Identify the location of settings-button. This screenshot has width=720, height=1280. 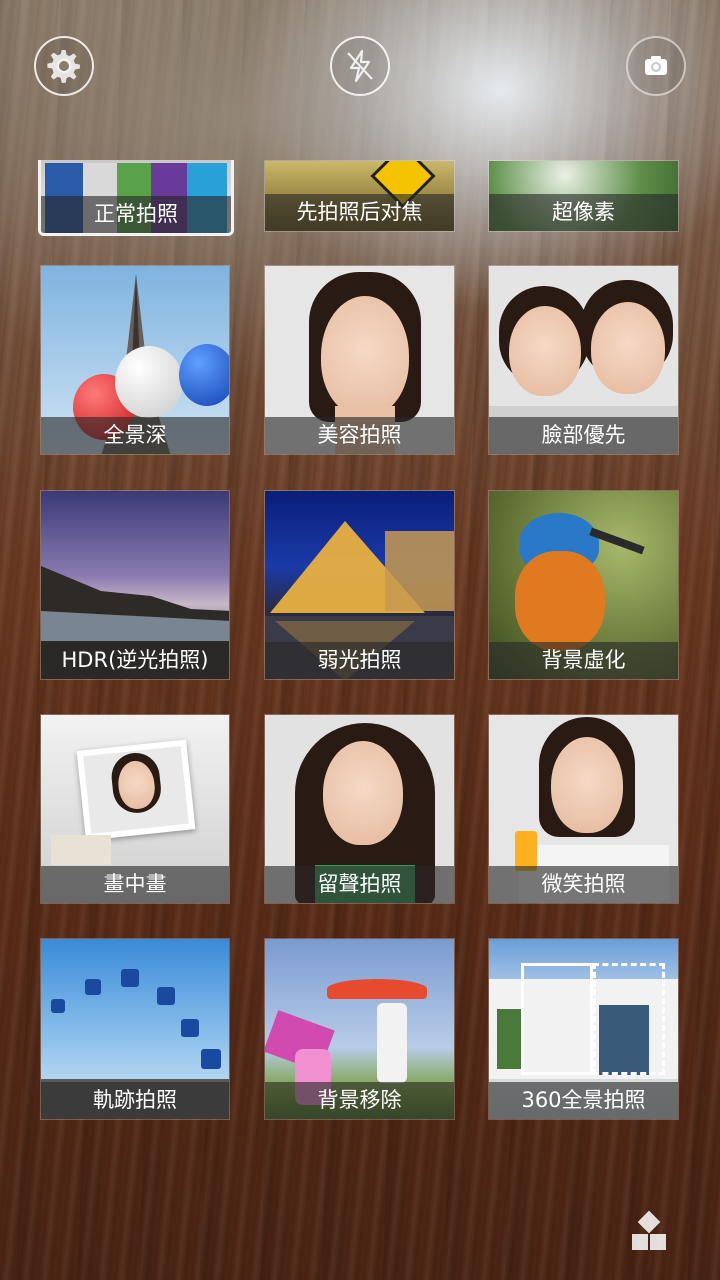
(64, 66).